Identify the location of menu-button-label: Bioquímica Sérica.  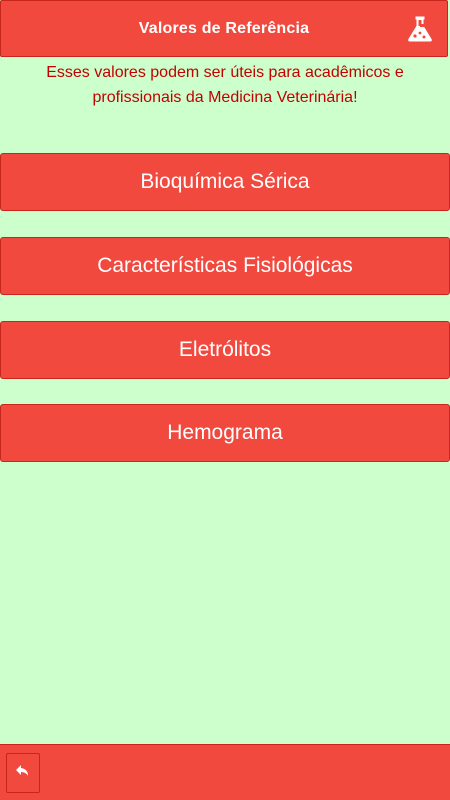
(225, 181).